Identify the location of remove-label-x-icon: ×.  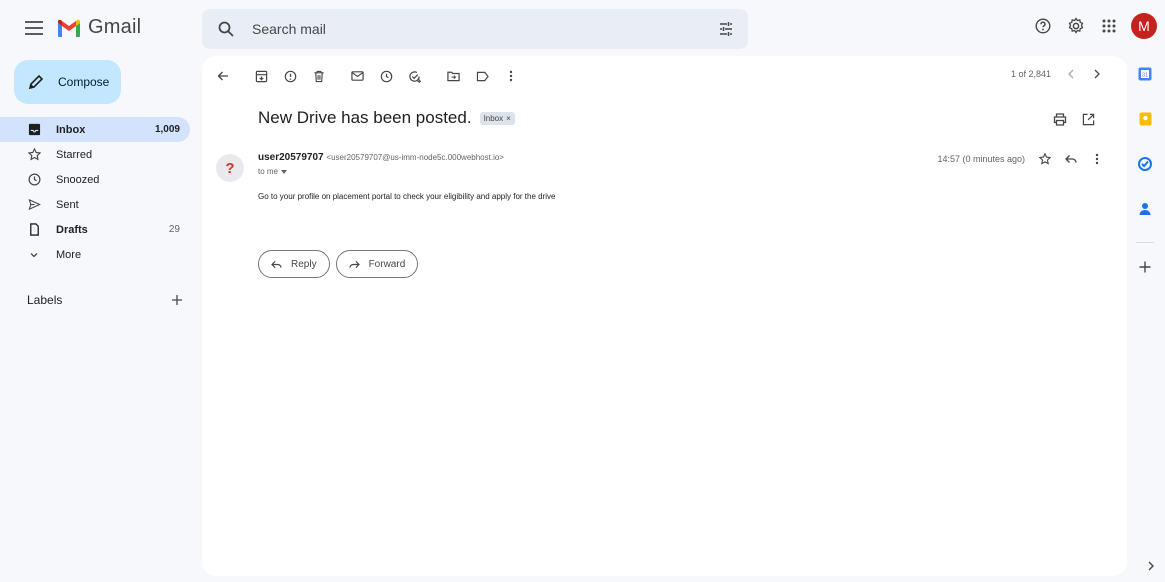
(508, 118).